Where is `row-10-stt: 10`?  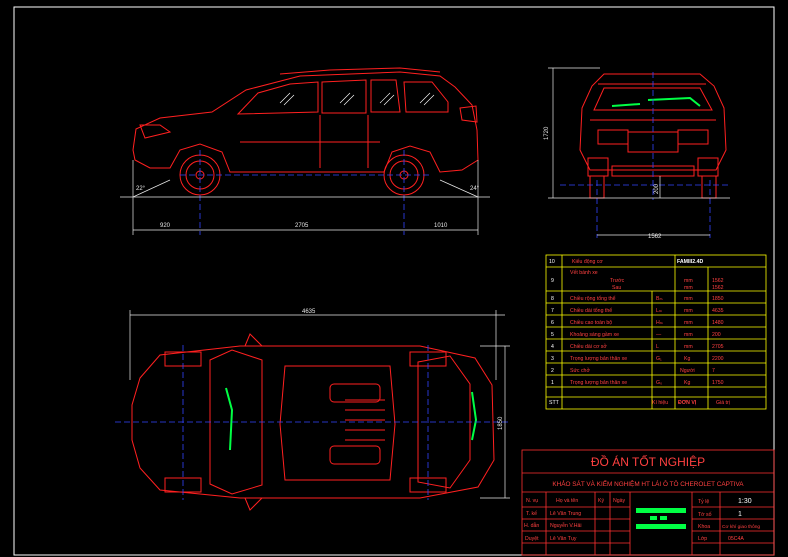
row-10-stt: 10 is located at coordinates (552, 262).